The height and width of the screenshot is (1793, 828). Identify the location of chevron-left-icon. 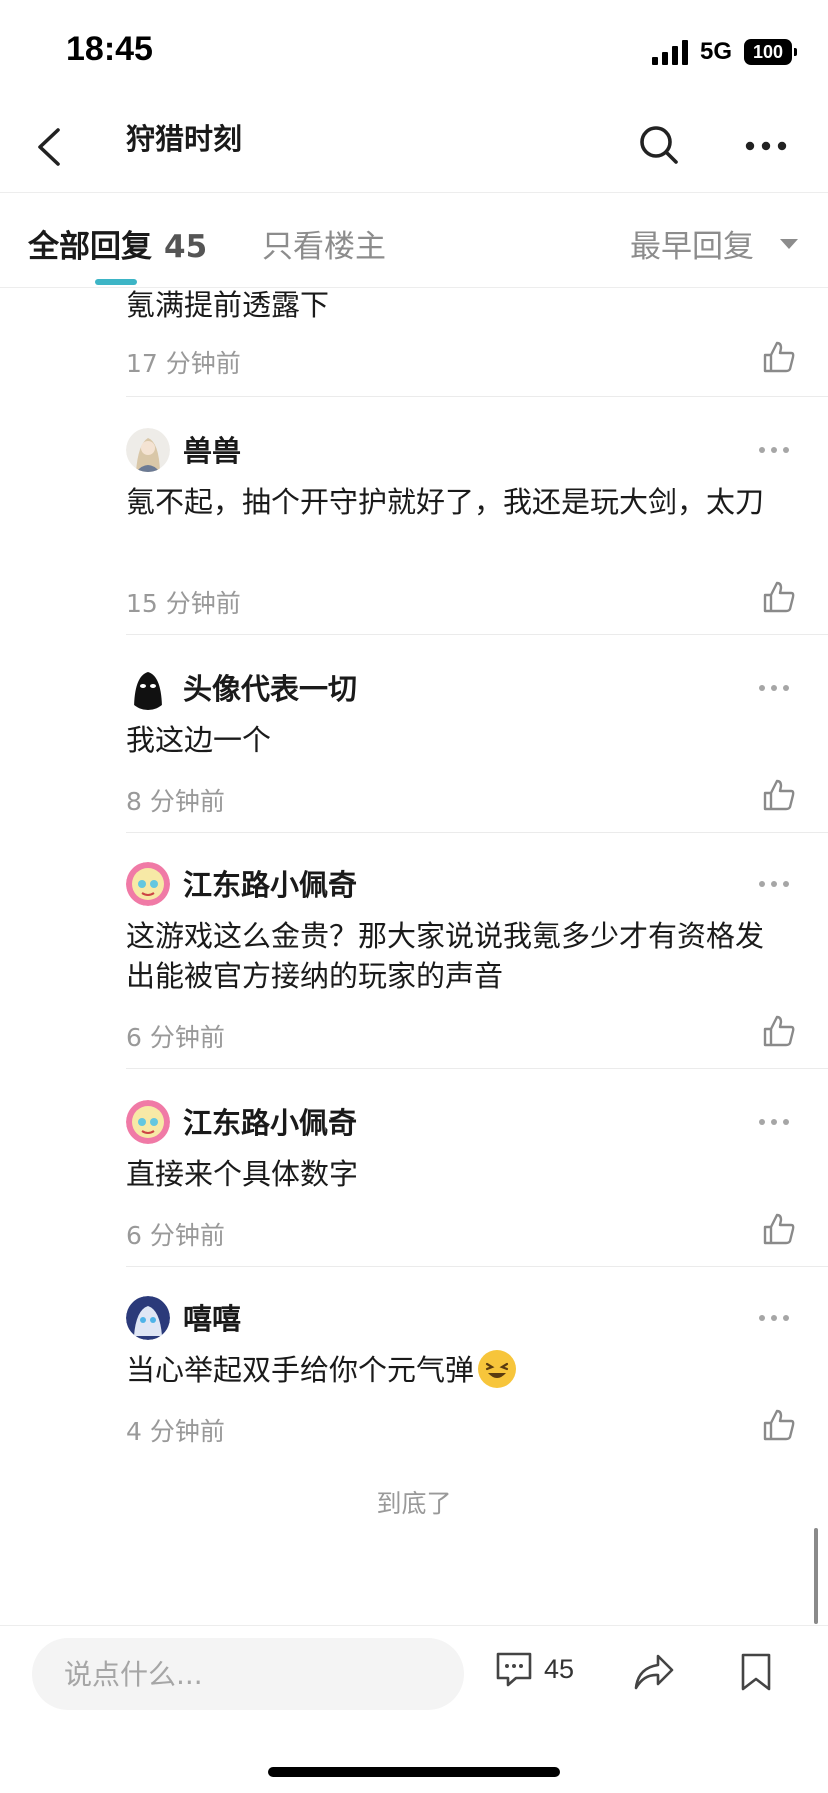
(50, 147).